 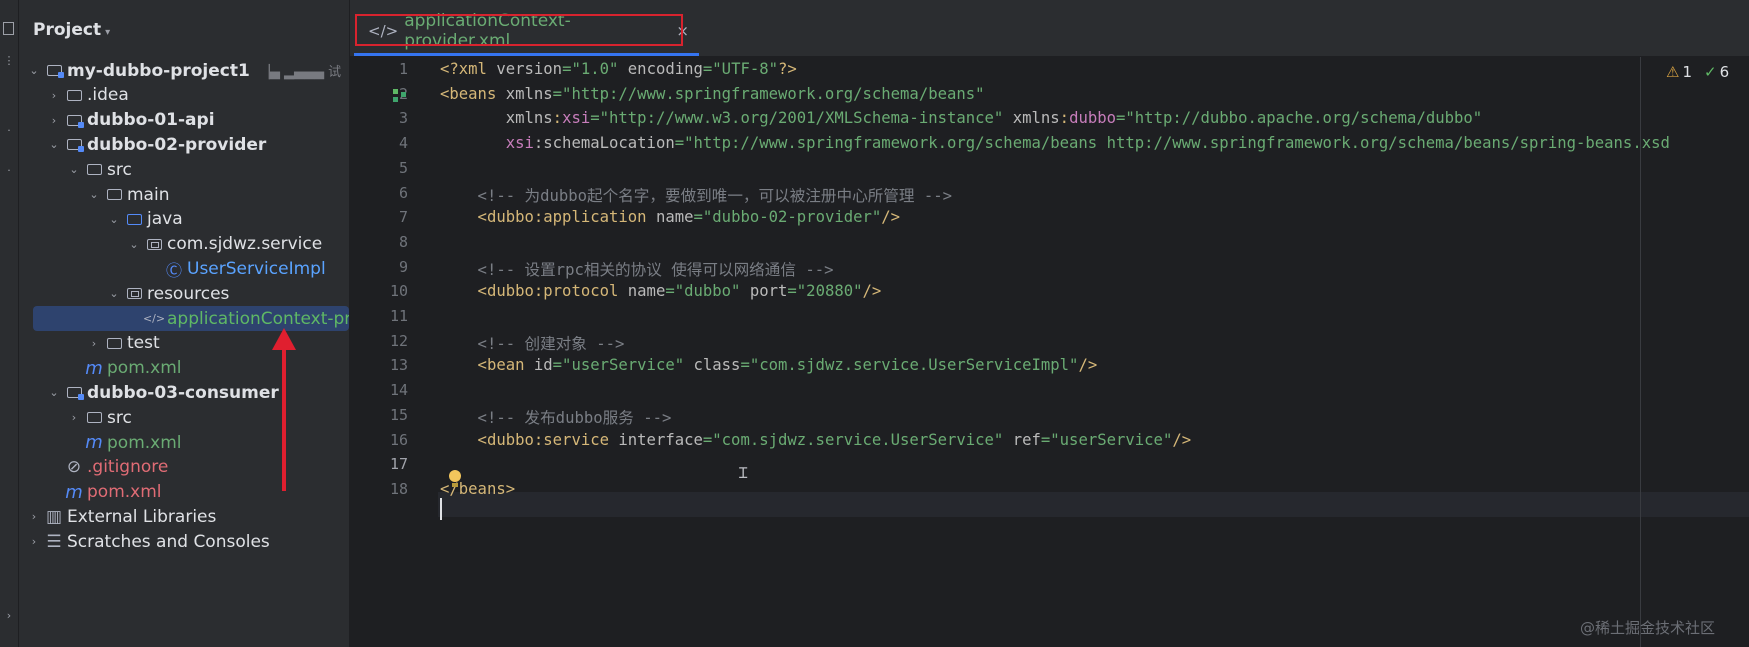 I want to click on code-token: ="1.0", so click(x=590, y=69).